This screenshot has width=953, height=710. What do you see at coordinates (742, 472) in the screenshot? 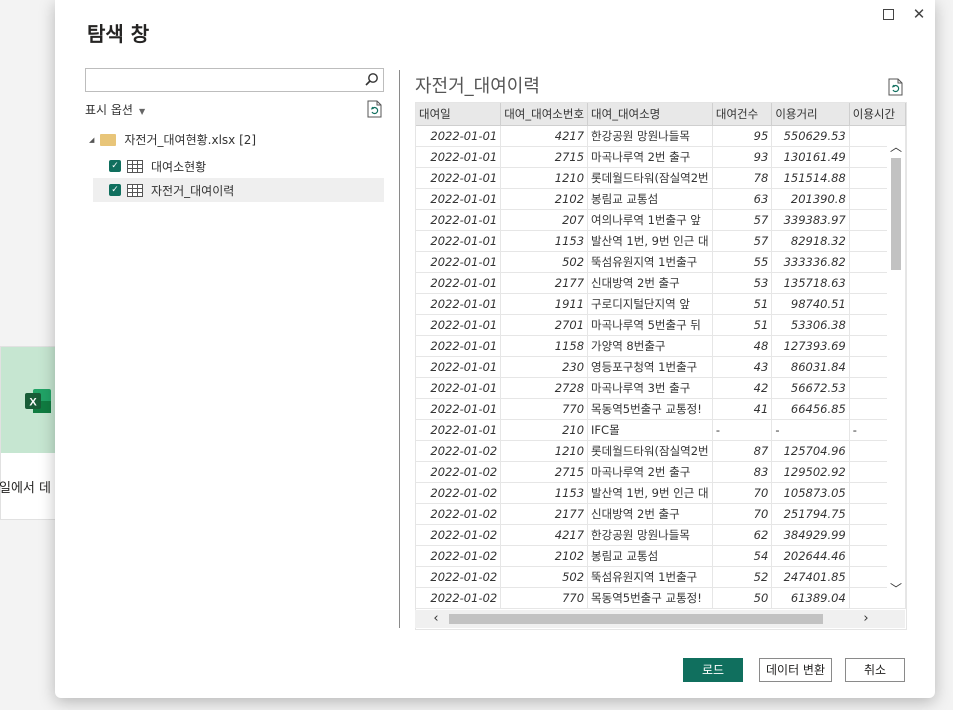
I see `table-cell: 83` at bounding box center [742, 472].